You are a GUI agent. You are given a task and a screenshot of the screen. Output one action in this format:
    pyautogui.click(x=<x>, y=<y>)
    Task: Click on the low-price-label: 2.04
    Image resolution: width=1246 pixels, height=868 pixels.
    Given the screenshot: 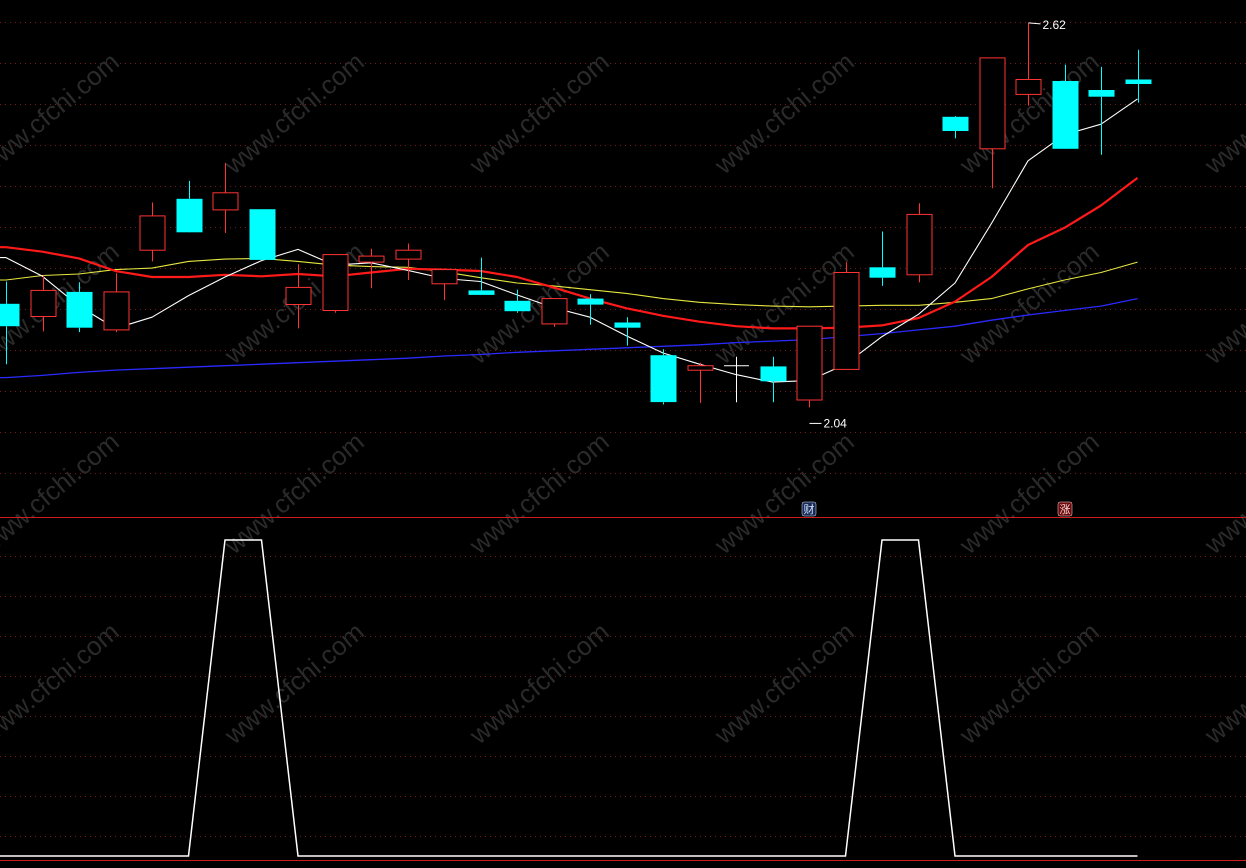 What is the action you would take?
    pyautogui.click(x=836, y=423)
    